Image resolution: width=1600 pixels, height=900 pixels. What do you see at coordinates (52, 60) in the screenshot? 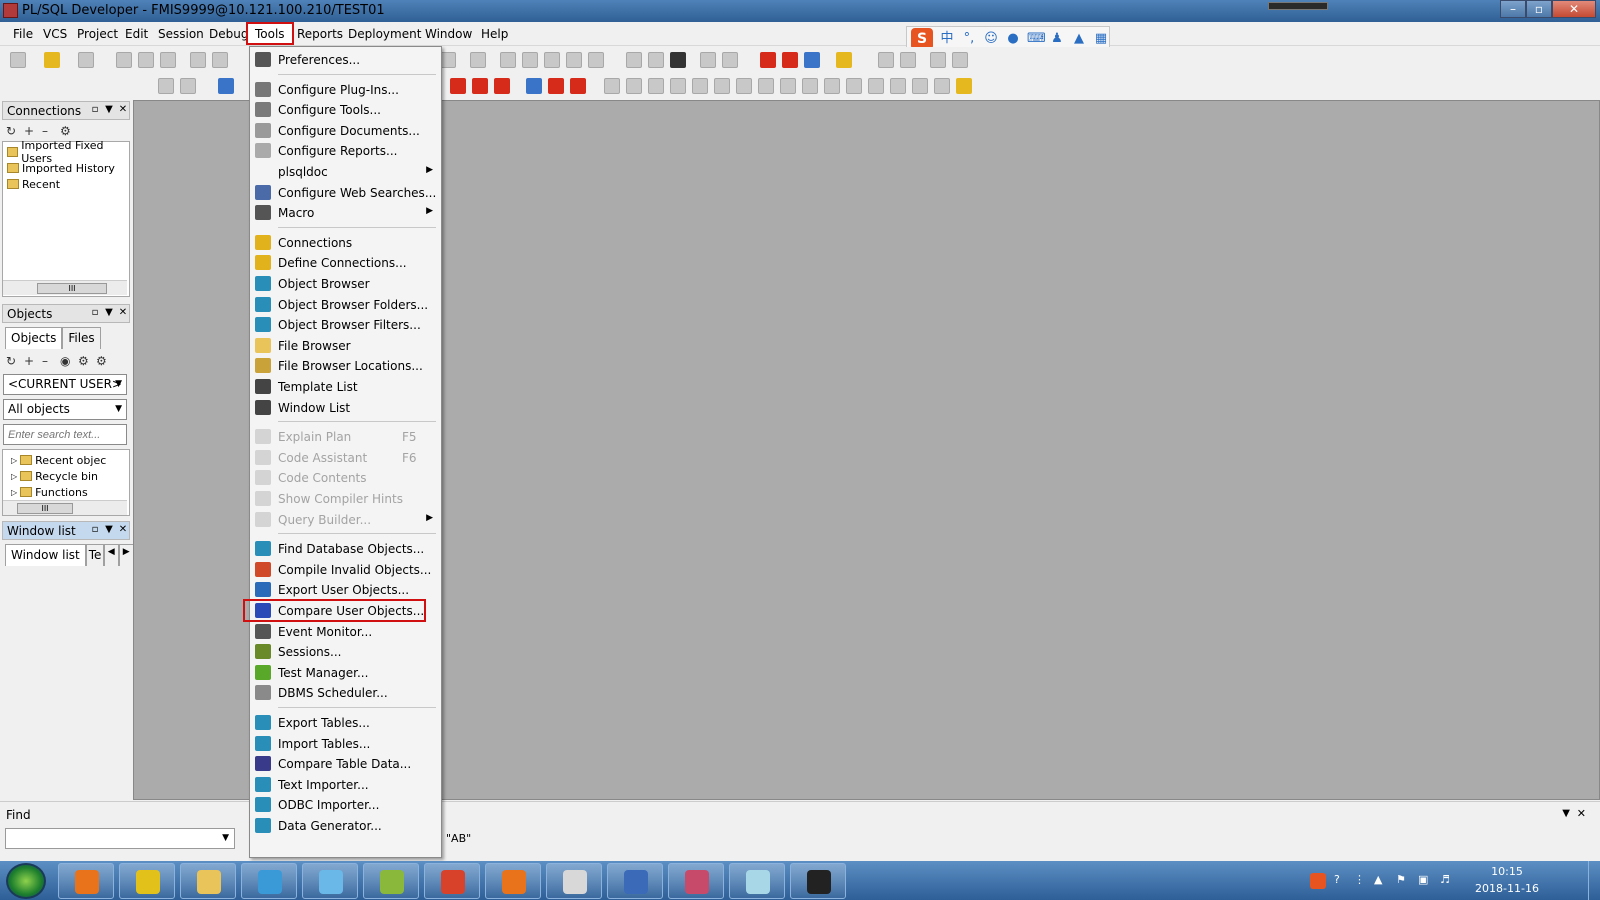
I see `open-icon` at bounding box center [52, 60].